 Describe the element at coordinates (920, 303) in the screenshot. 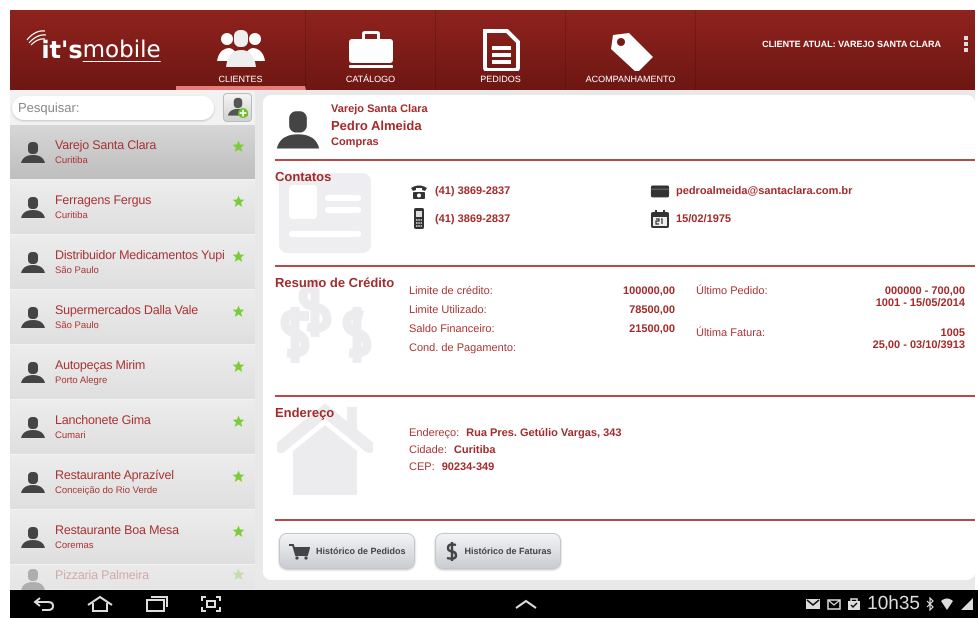

I see `field-value: 1001 - 15/05/2014` at that location.